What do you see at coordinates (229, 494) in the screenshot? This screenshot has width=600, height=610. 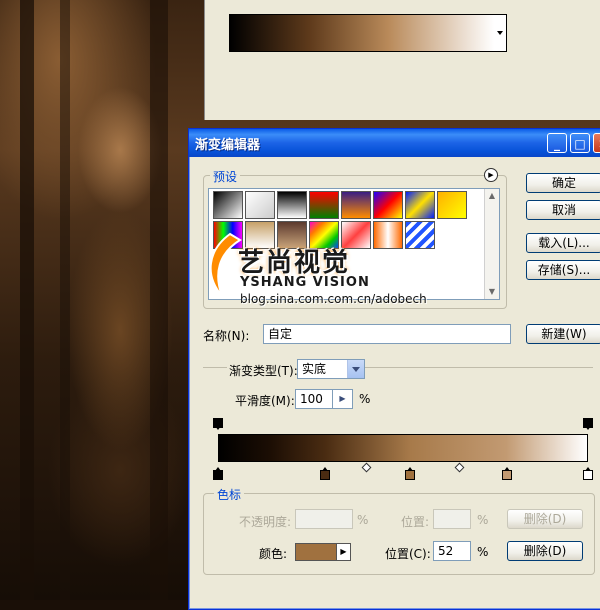 I see `color-stops-title: 色标` at bounding box center [229, 494].